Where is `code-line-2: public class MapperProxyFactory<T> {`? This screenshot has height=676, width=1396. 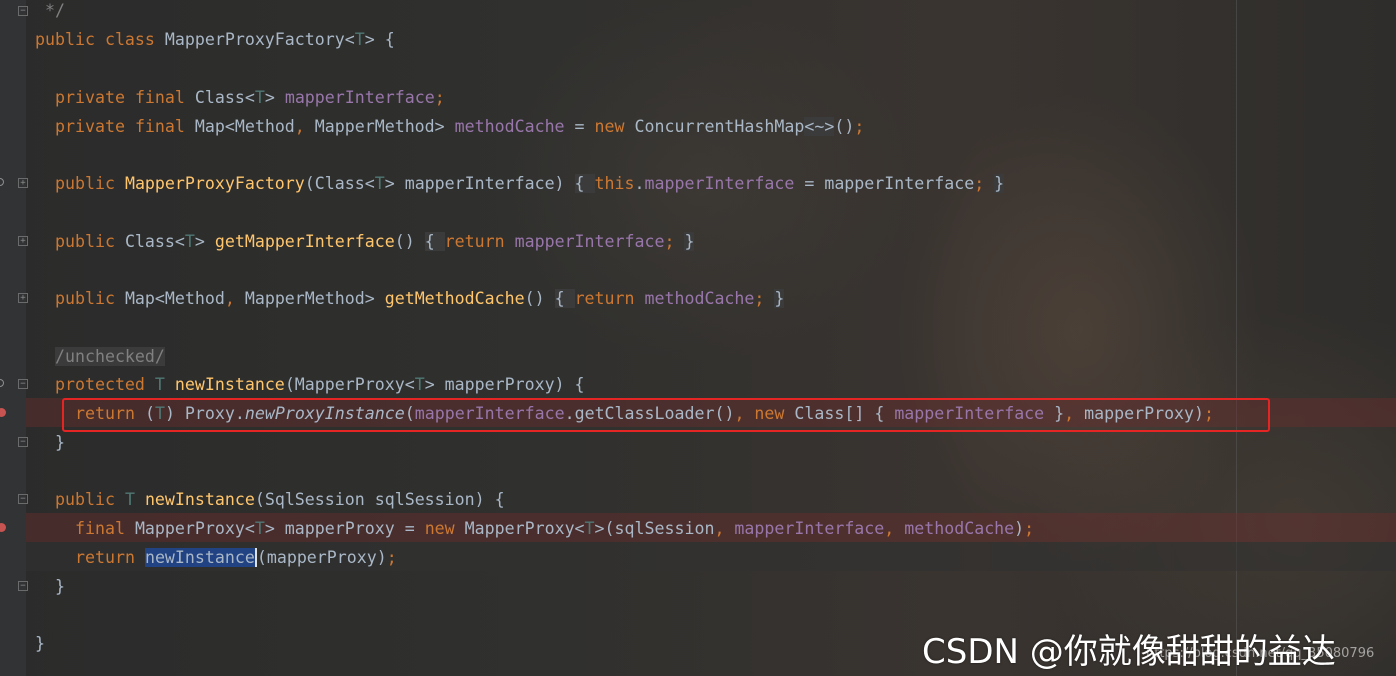 code-line-2: public class MapperProxyFactory<T> { is located at coordinates (215, 39).